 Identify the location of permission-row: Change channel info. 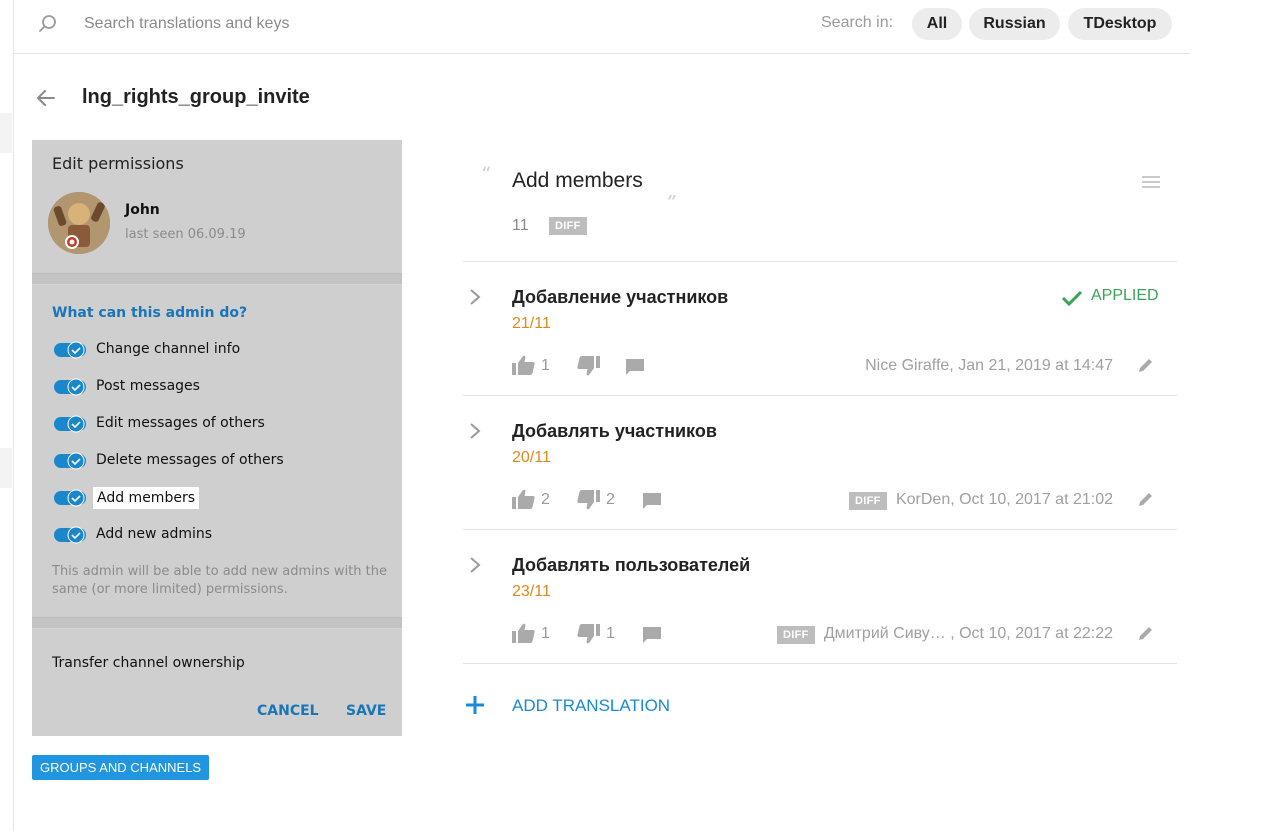
(224, 350).